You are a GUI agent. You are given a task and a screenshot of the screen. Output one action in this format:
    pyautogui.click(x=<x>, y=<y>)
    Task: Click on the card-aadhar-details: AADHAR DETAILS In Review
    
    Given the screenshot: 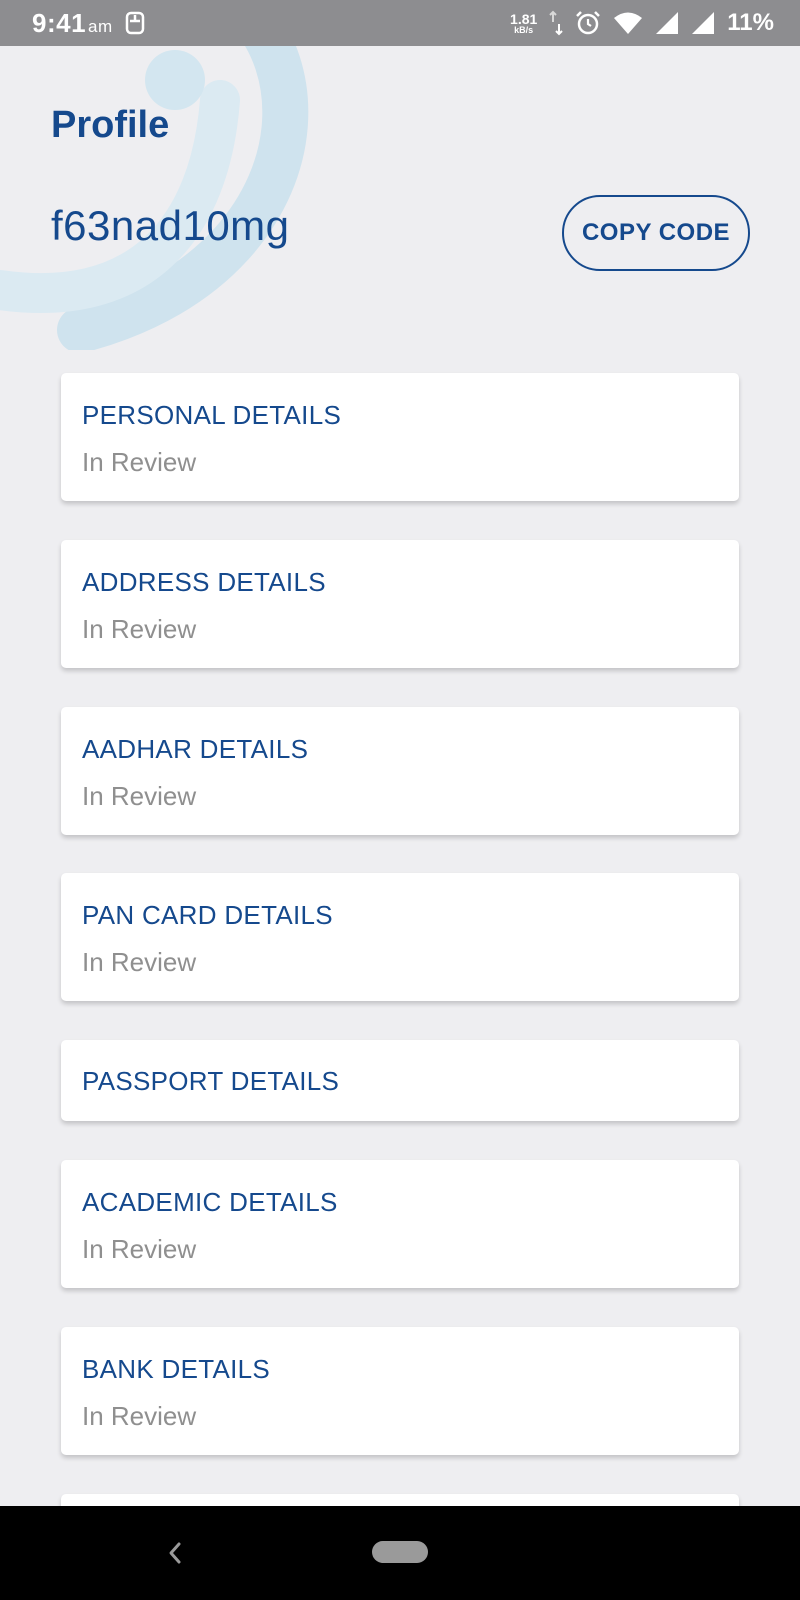 What is the action you would take?
    pyautogui.click(x=400, y=771)
    